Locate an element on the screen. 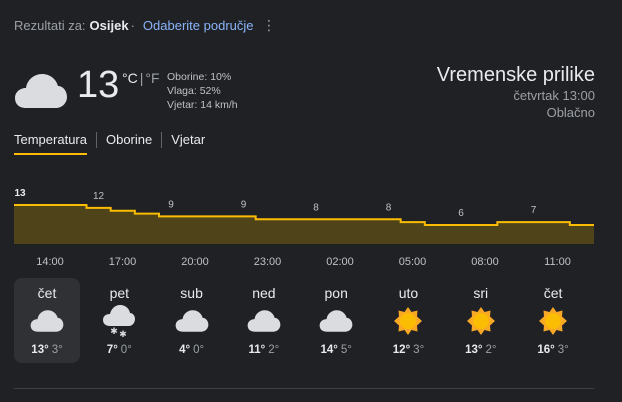 Image resolution: width=622 pixels, height=402 pixels. day-card: ned 11° 2° is located at coordinates (264, 320).